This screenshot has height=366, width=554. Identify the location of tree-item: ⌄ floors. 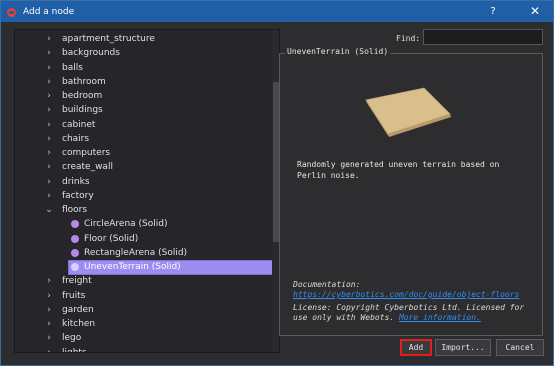
(143, 210).